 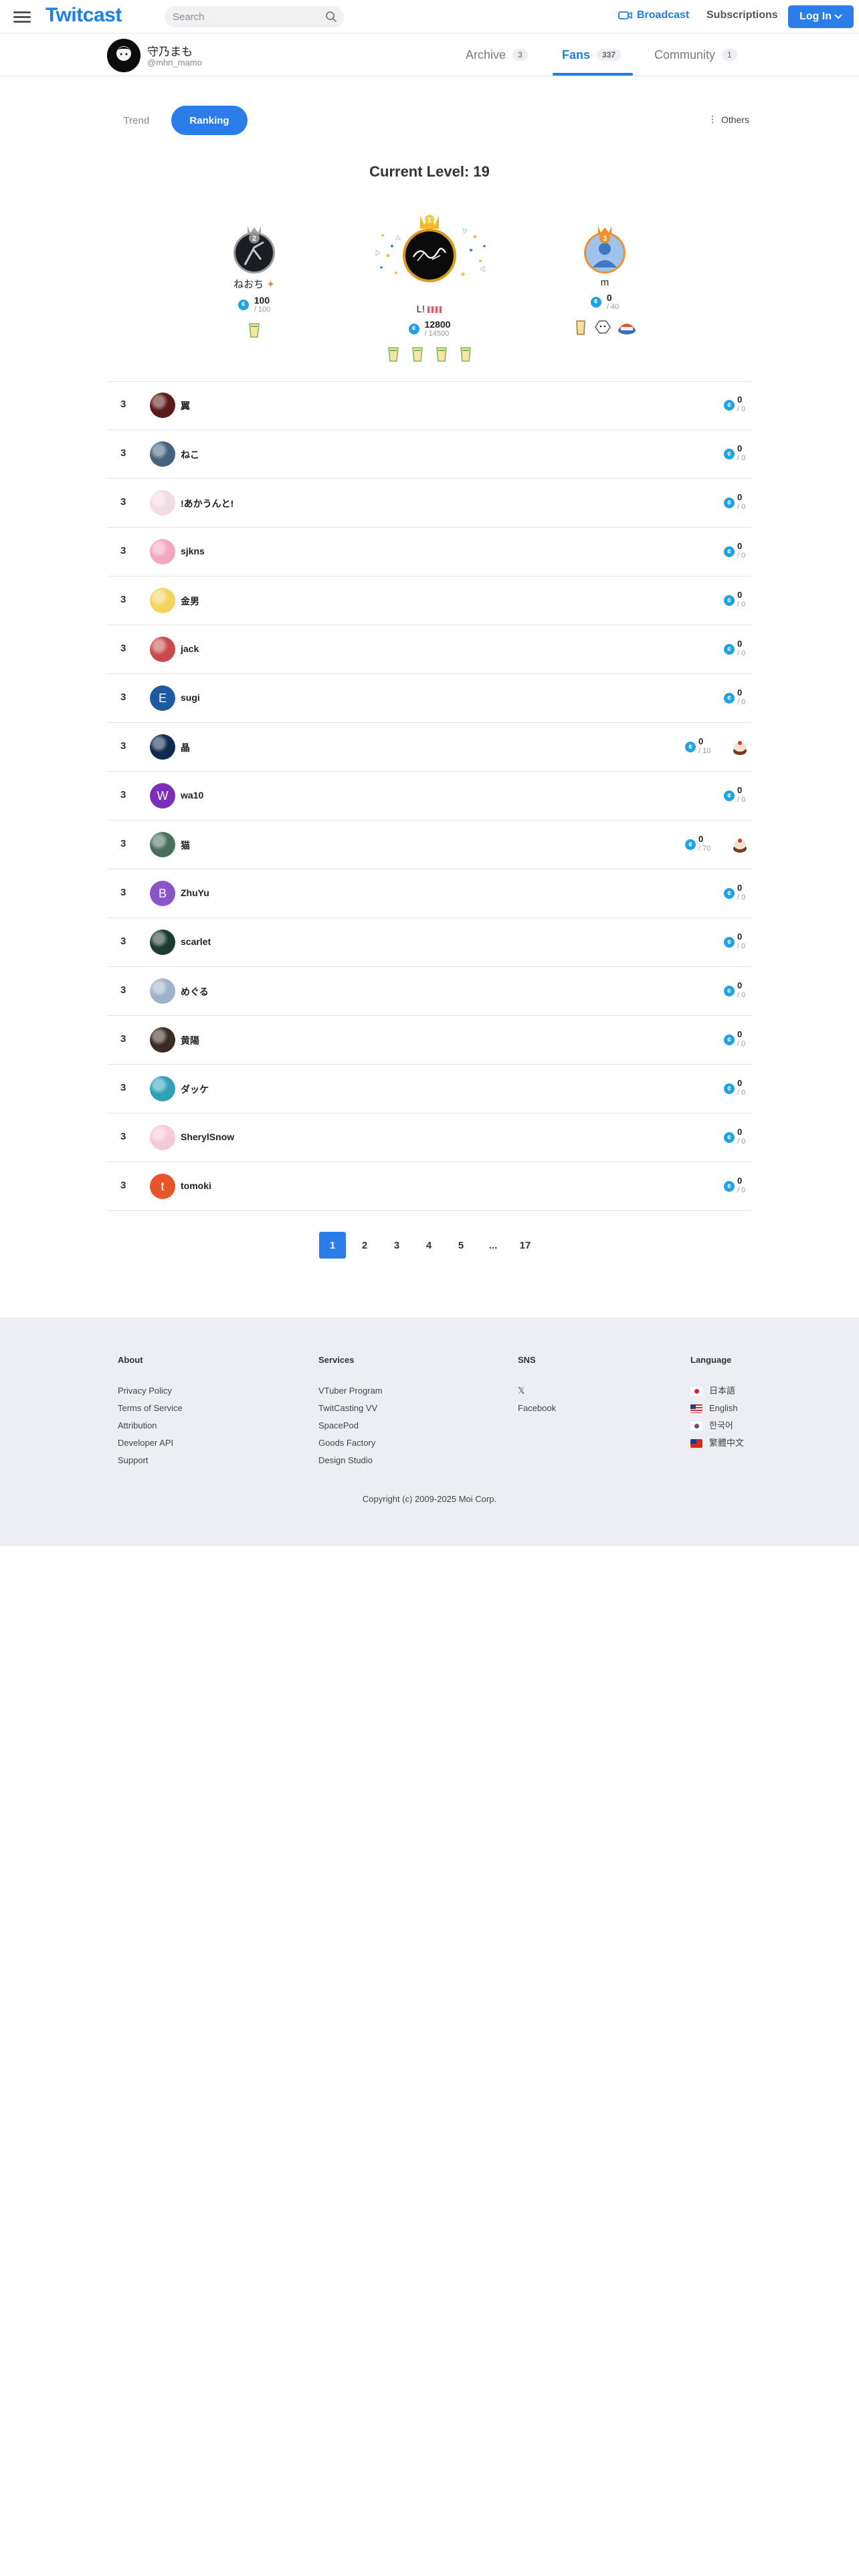 I want to click on trend-toggle: Trend, so click(x=136, y=120).